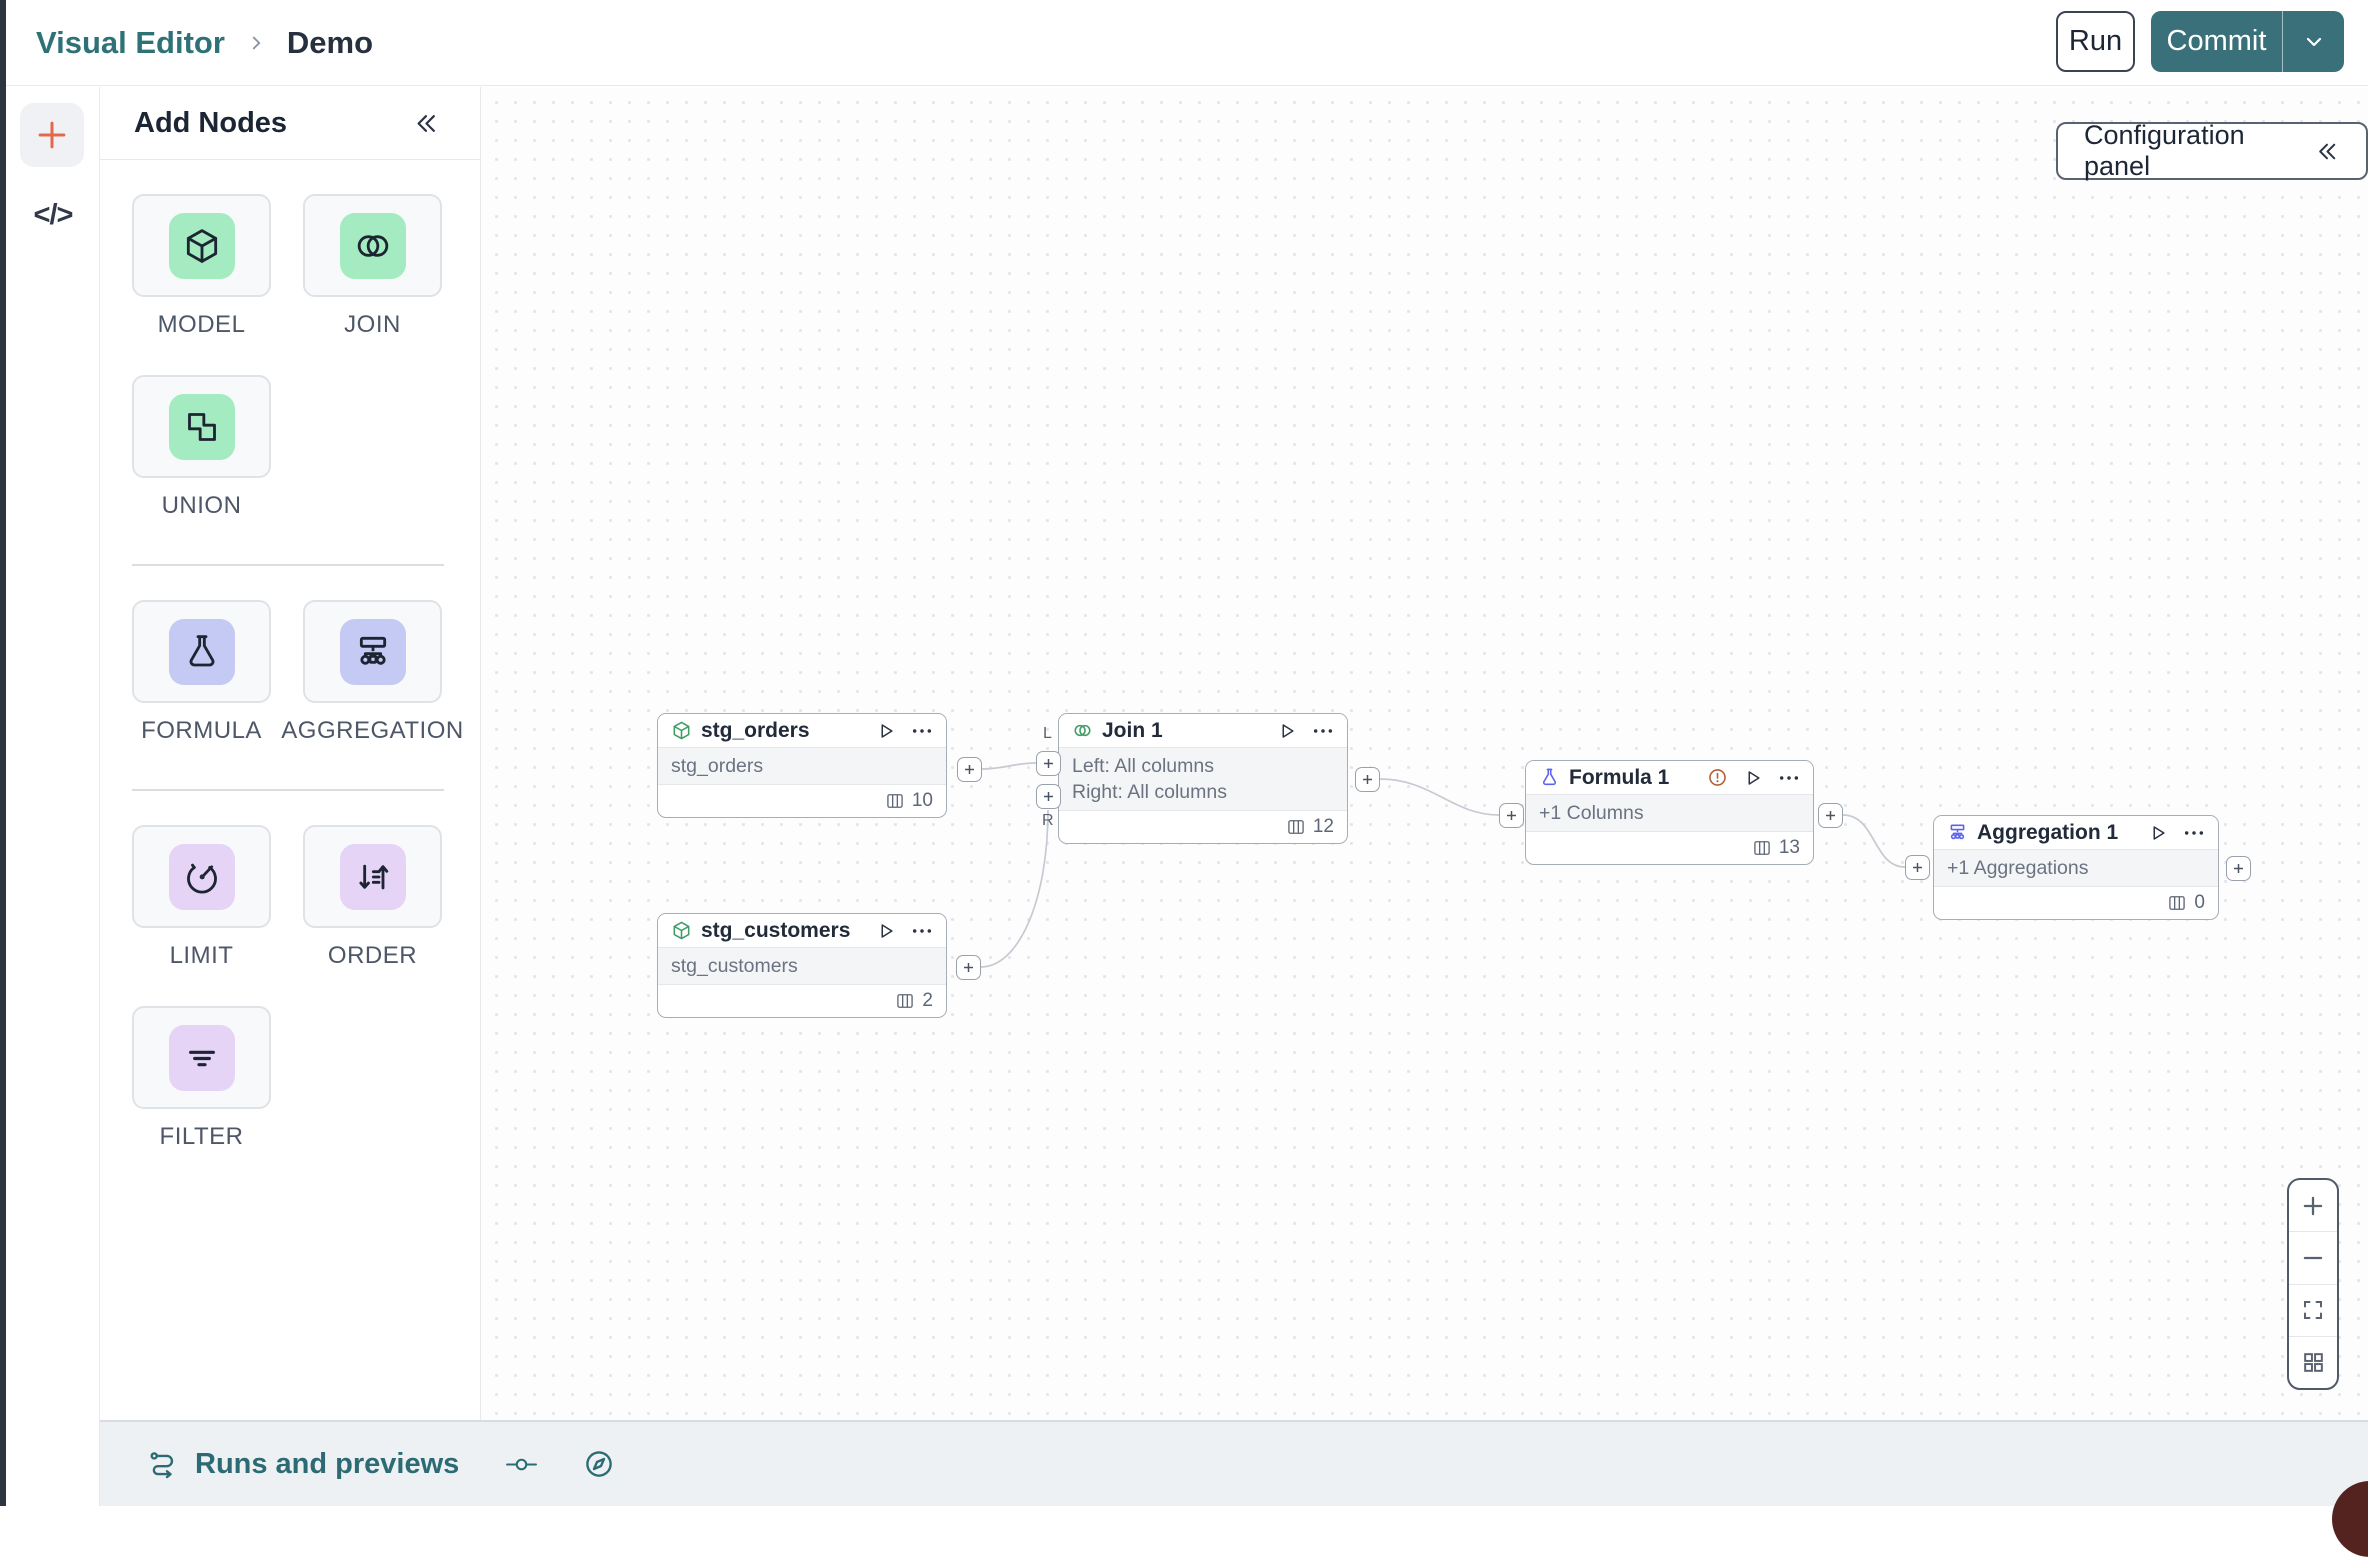  I want to click on column-count: 10, so click(922, 800).